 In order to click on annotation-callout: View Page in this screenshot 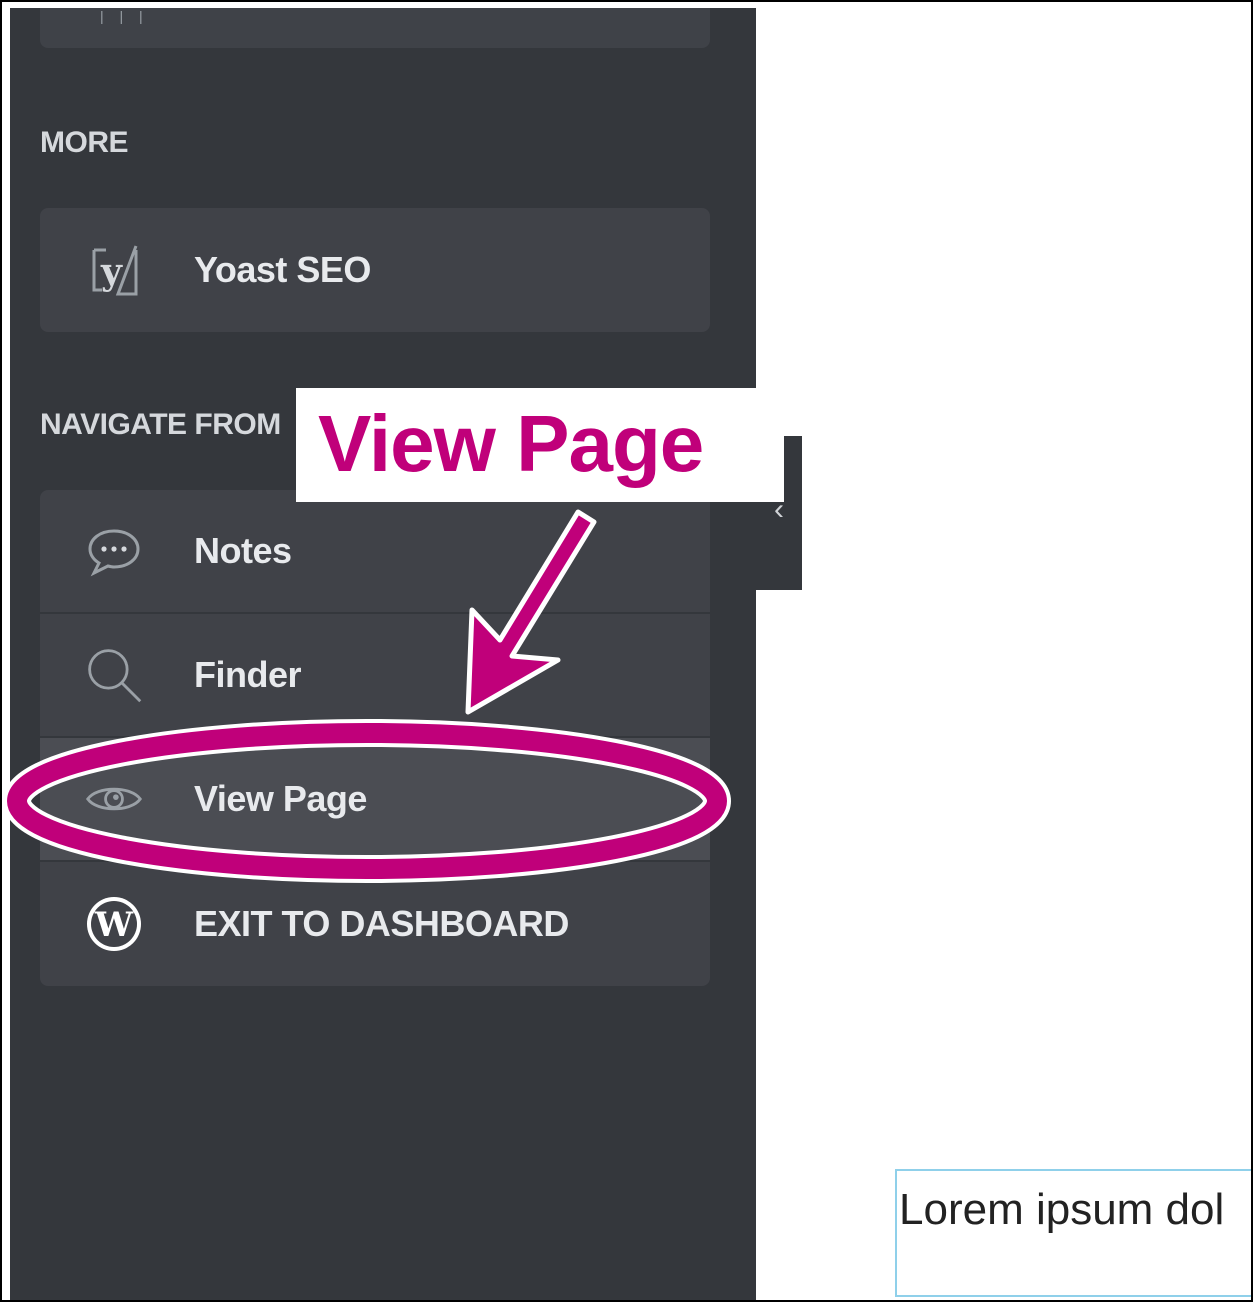, I will do `click(540, 445)`.